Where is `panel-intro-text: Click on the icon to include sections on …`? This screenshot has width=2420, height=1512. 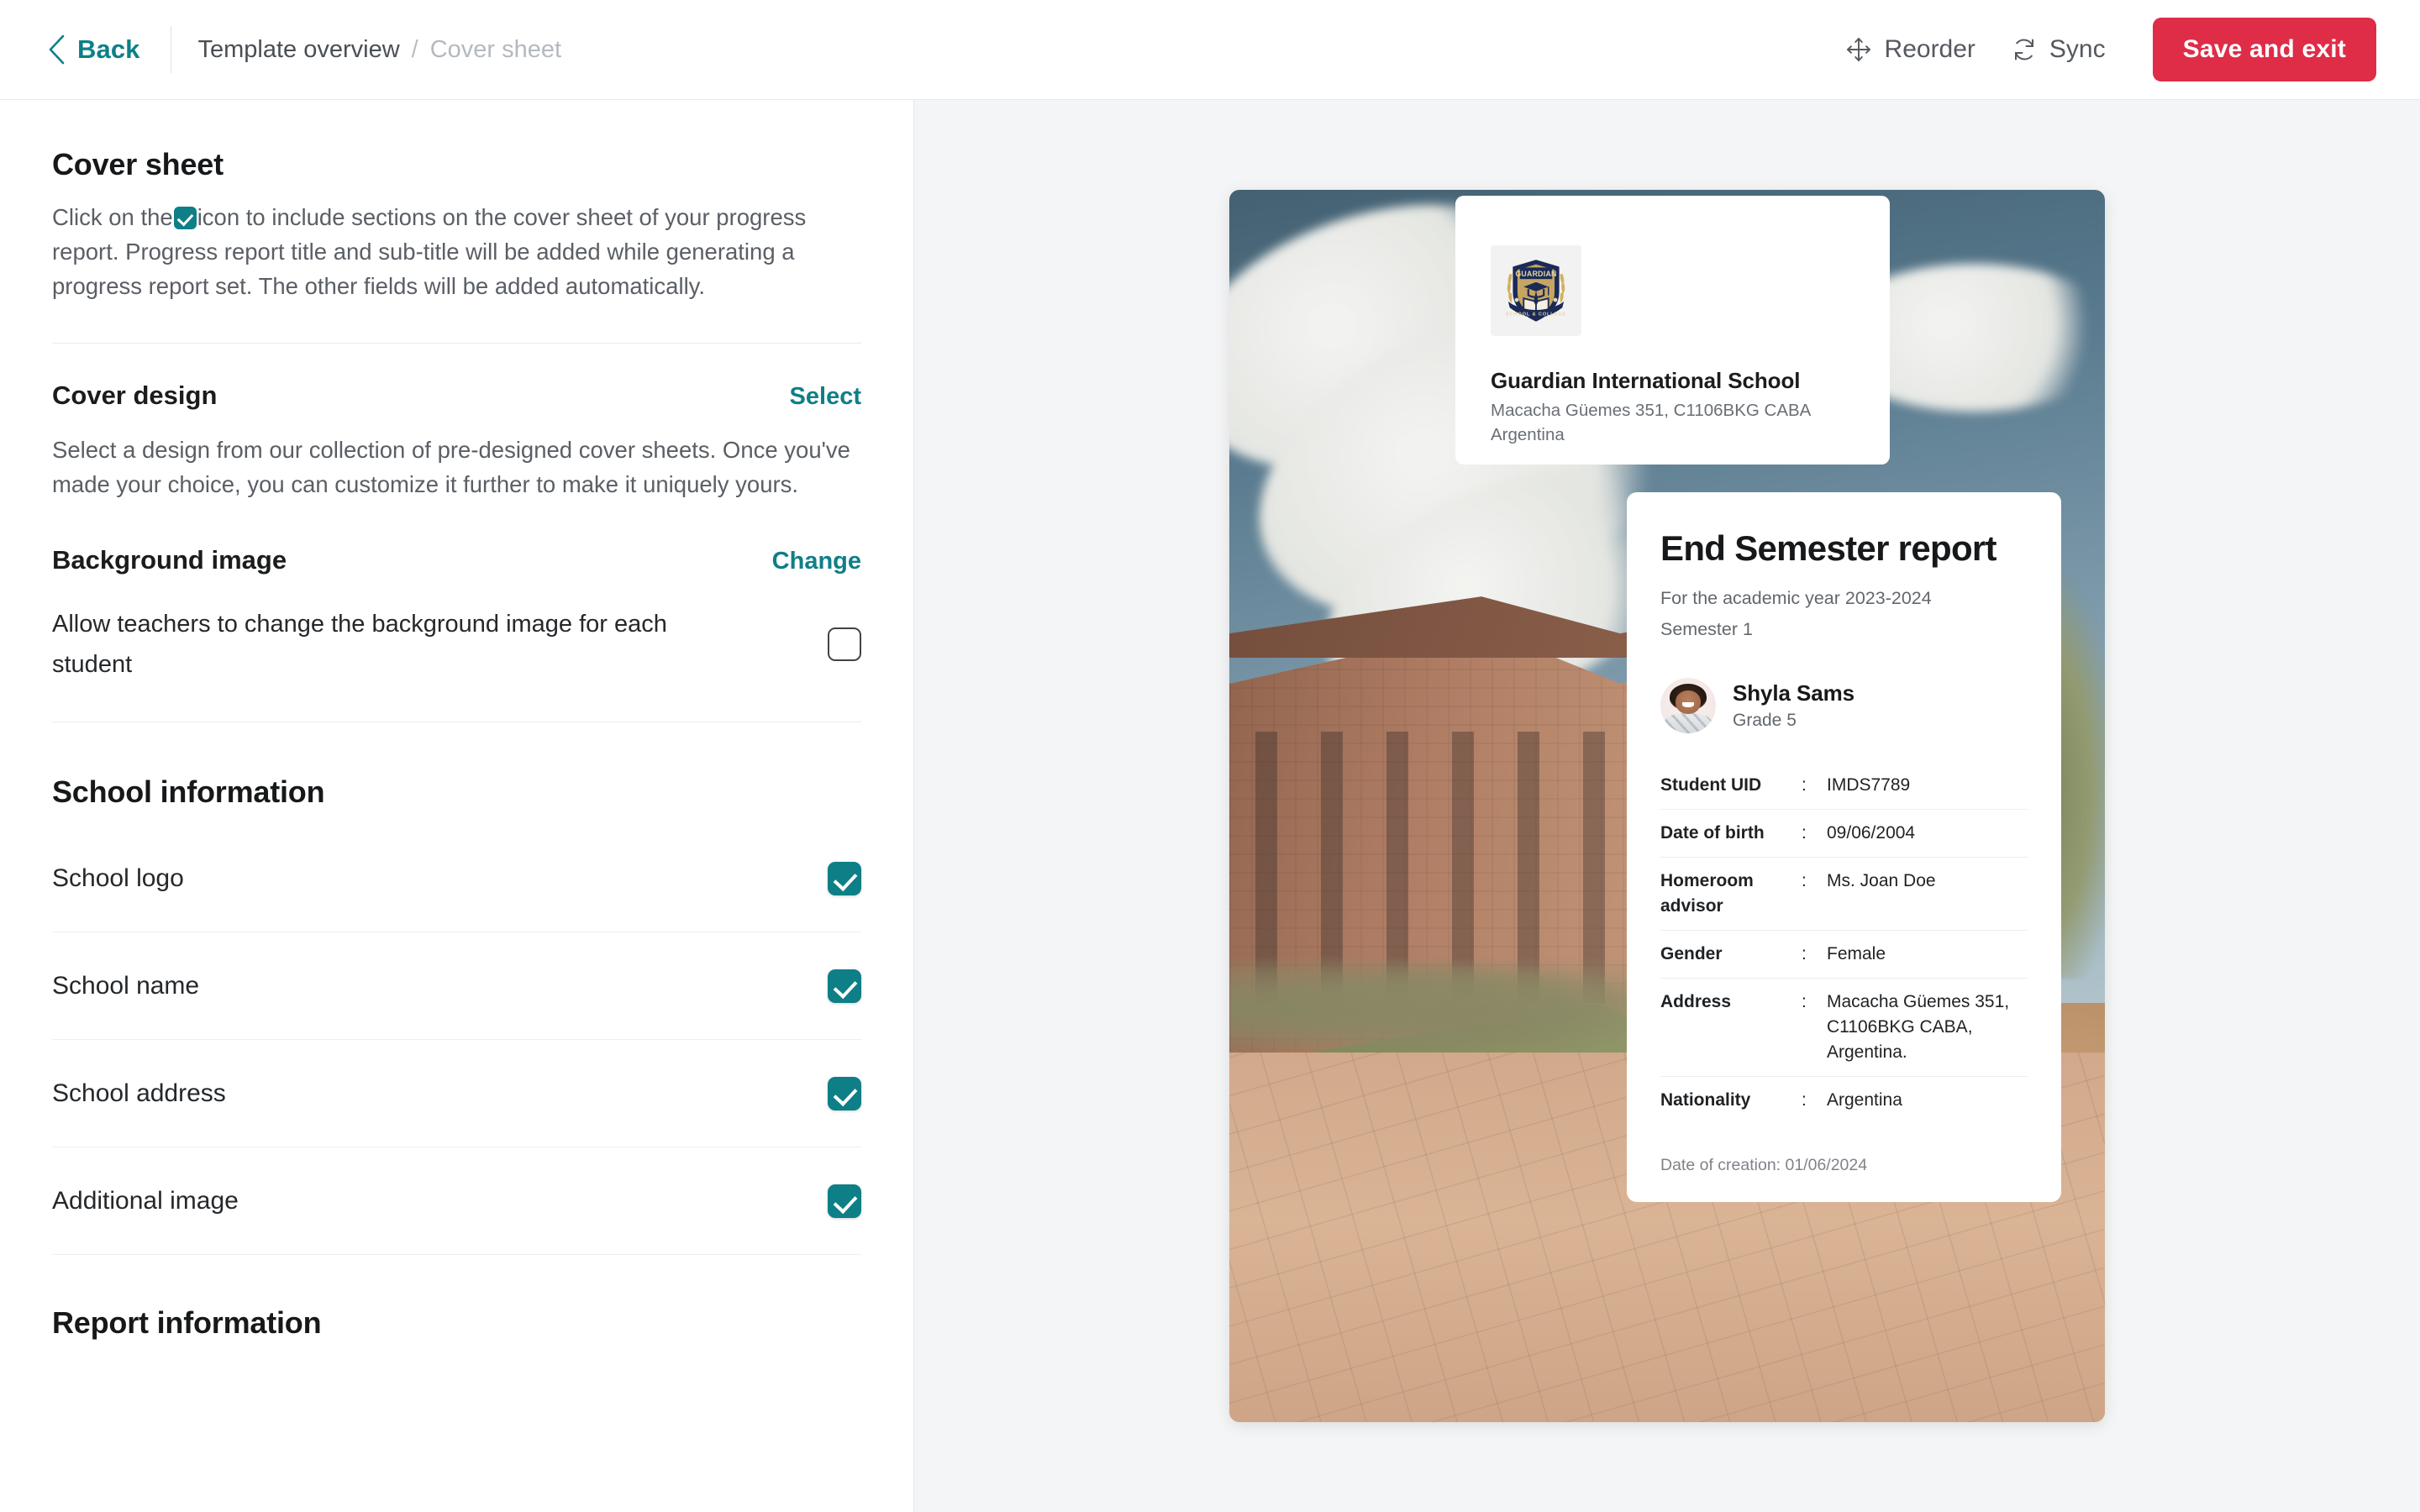
panel-intro-text: Click on the icon to include sections on … is located at coordinates (456, 251).